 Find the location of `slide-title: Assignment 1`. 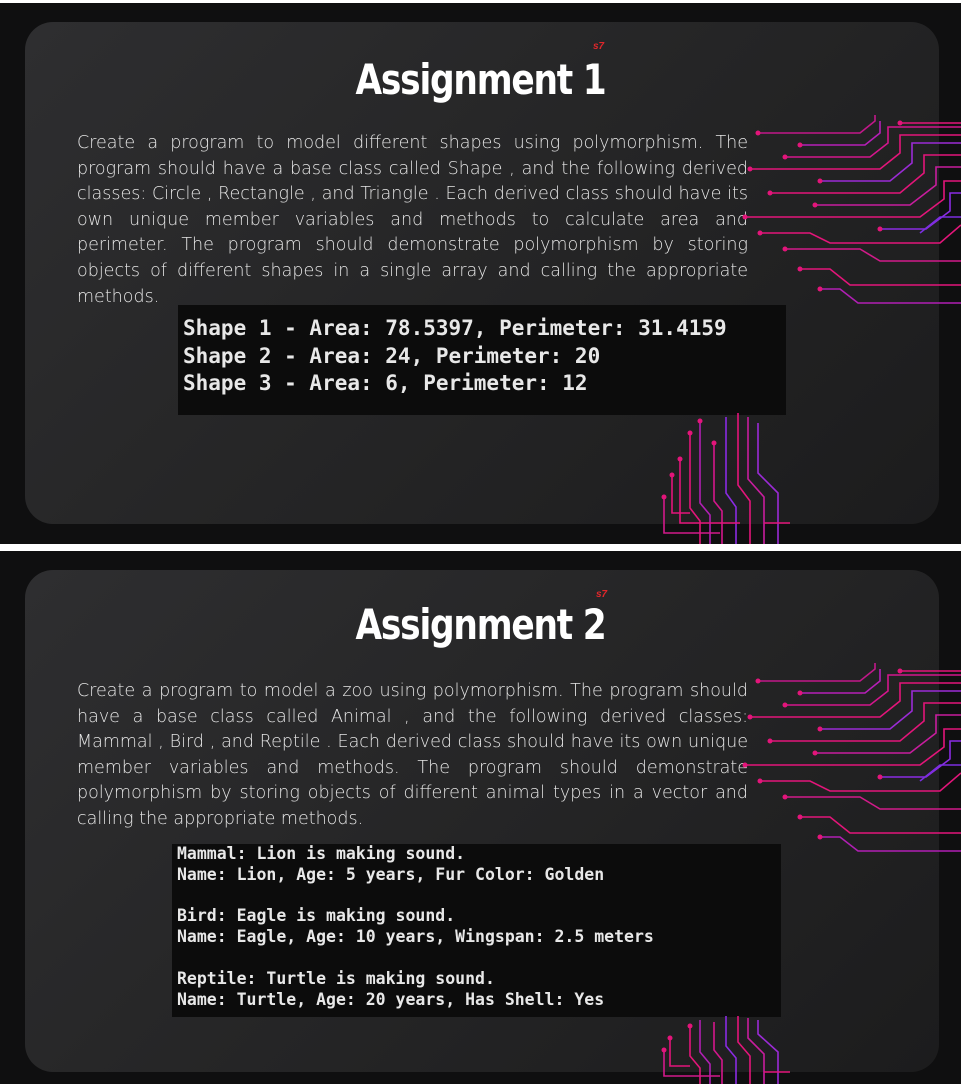

slide-title: Assignment 1 is located at coordinates (480, 79).